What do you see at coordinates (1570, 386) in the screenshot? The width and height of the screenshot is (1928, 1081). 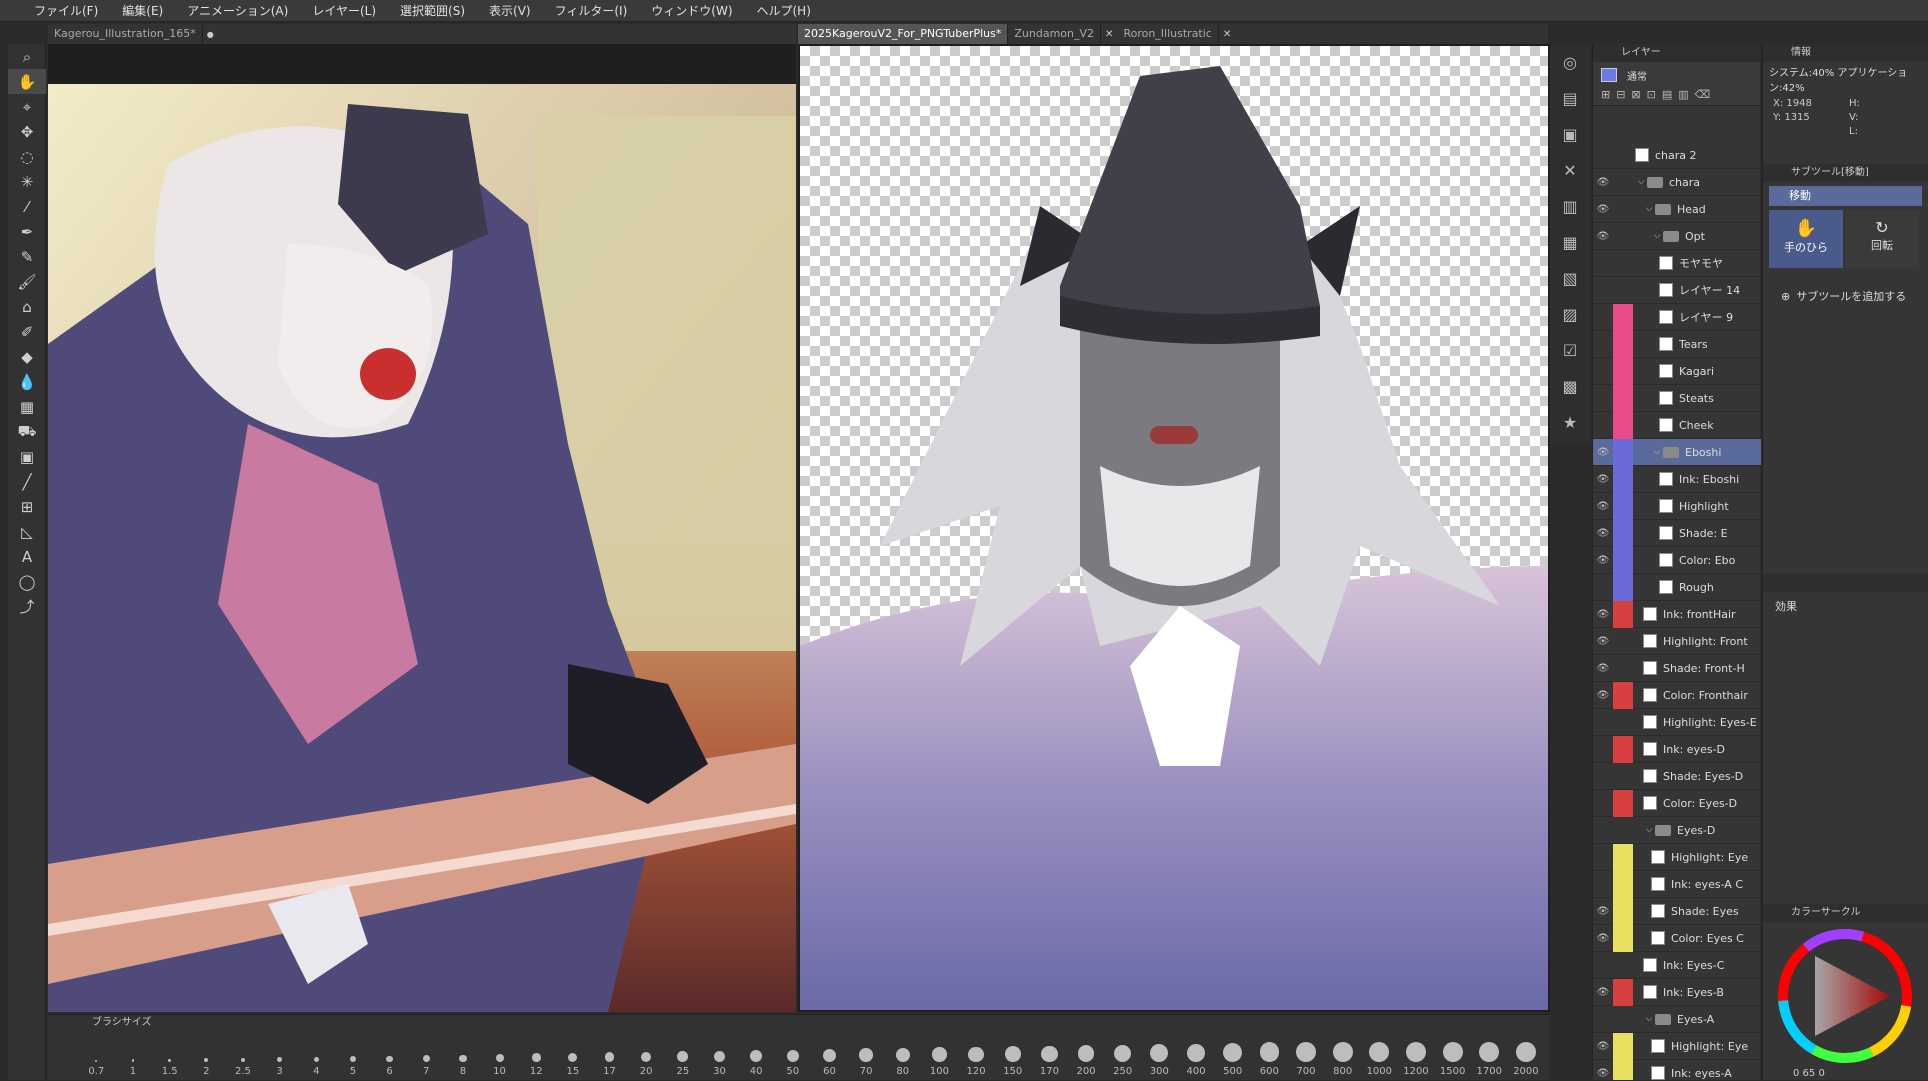 I see `timeline-icon: ▩` at bounding box center [1570, 386].